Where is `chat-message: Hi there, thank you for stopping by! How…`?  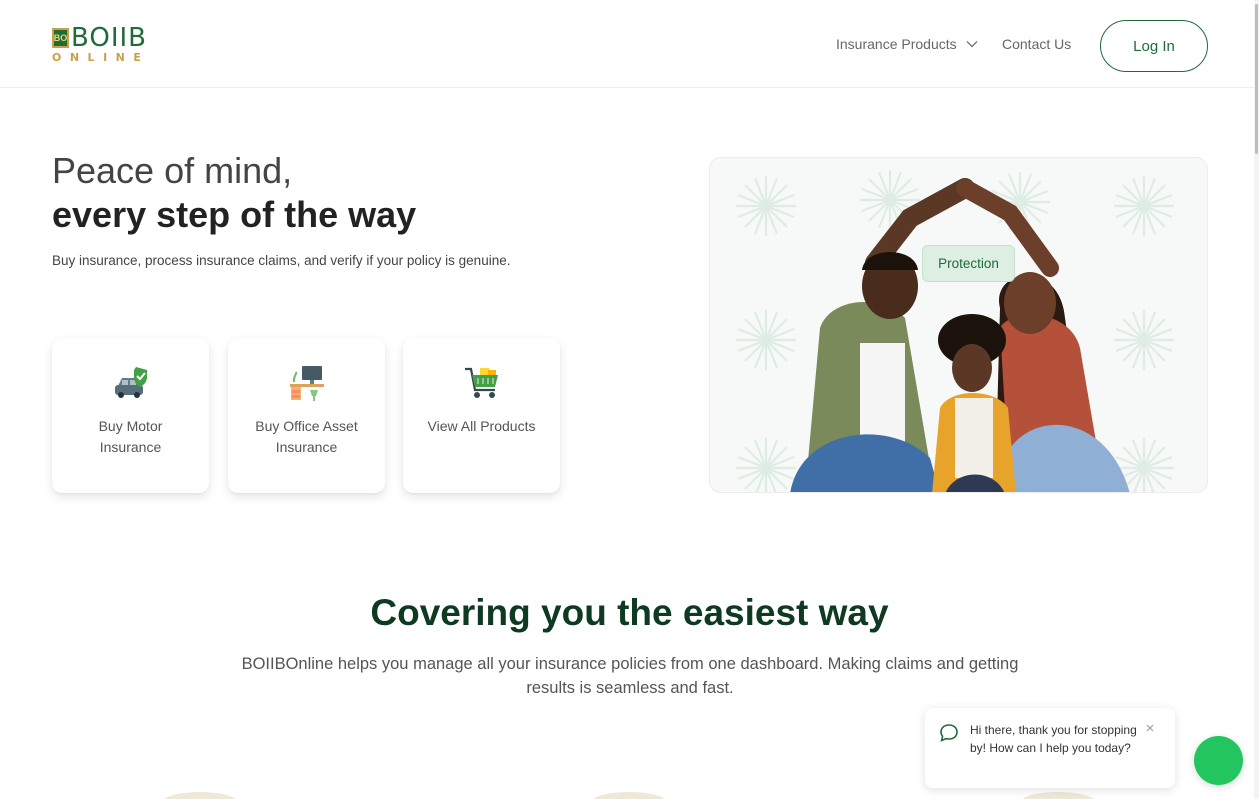
chat-message: Hi there, thank you for stopping by! How… is located at coordinates (1053, 739).